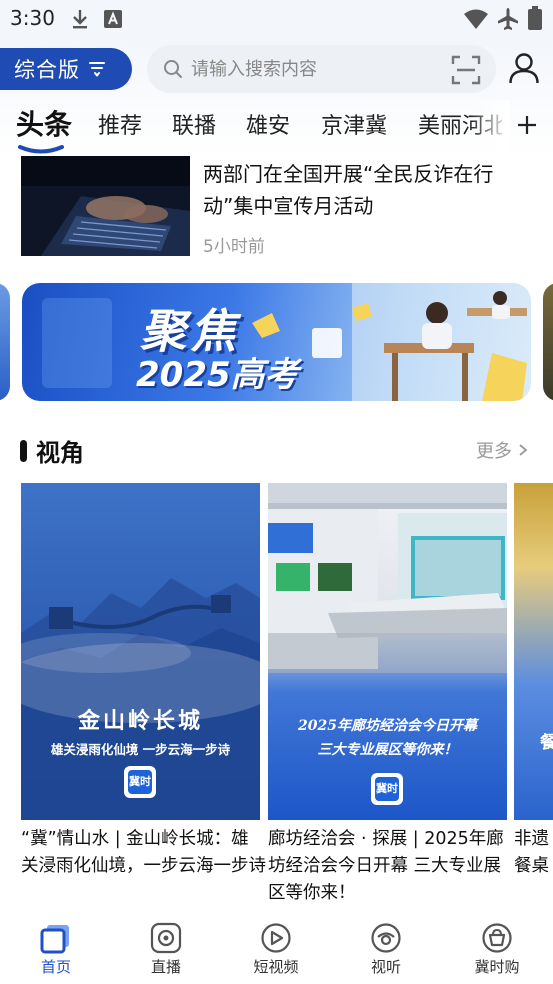 Image resolution: width=553 pixels, height=984 pixels. Describe the element at coordinates (523, 450) in the screenshot. I see `chevron-right-icon` at that location.